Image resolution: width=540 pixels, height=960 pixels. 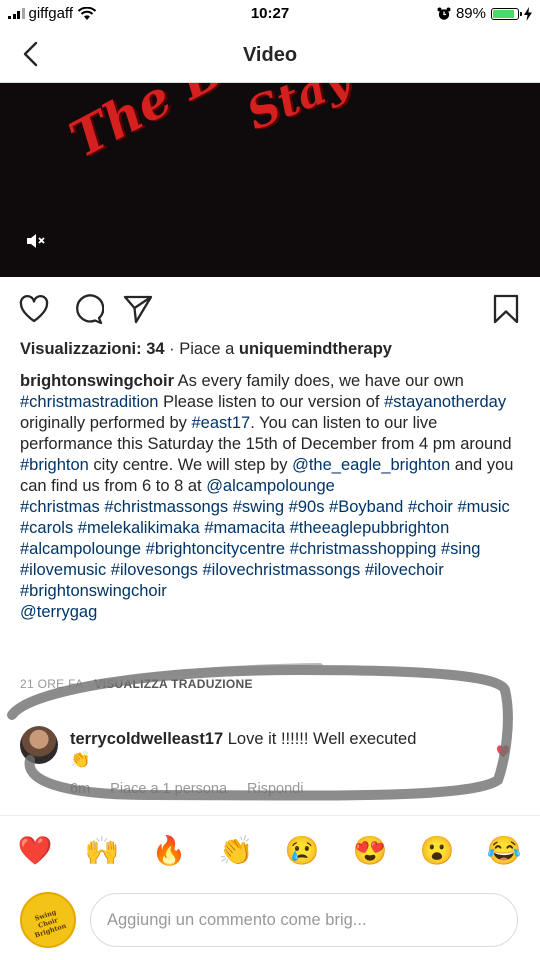 What do you see at coordinates (315, 349) in the screenshot?
I see `liked-by-user: uniquemindtherapy` at bounding box center [315, 349].